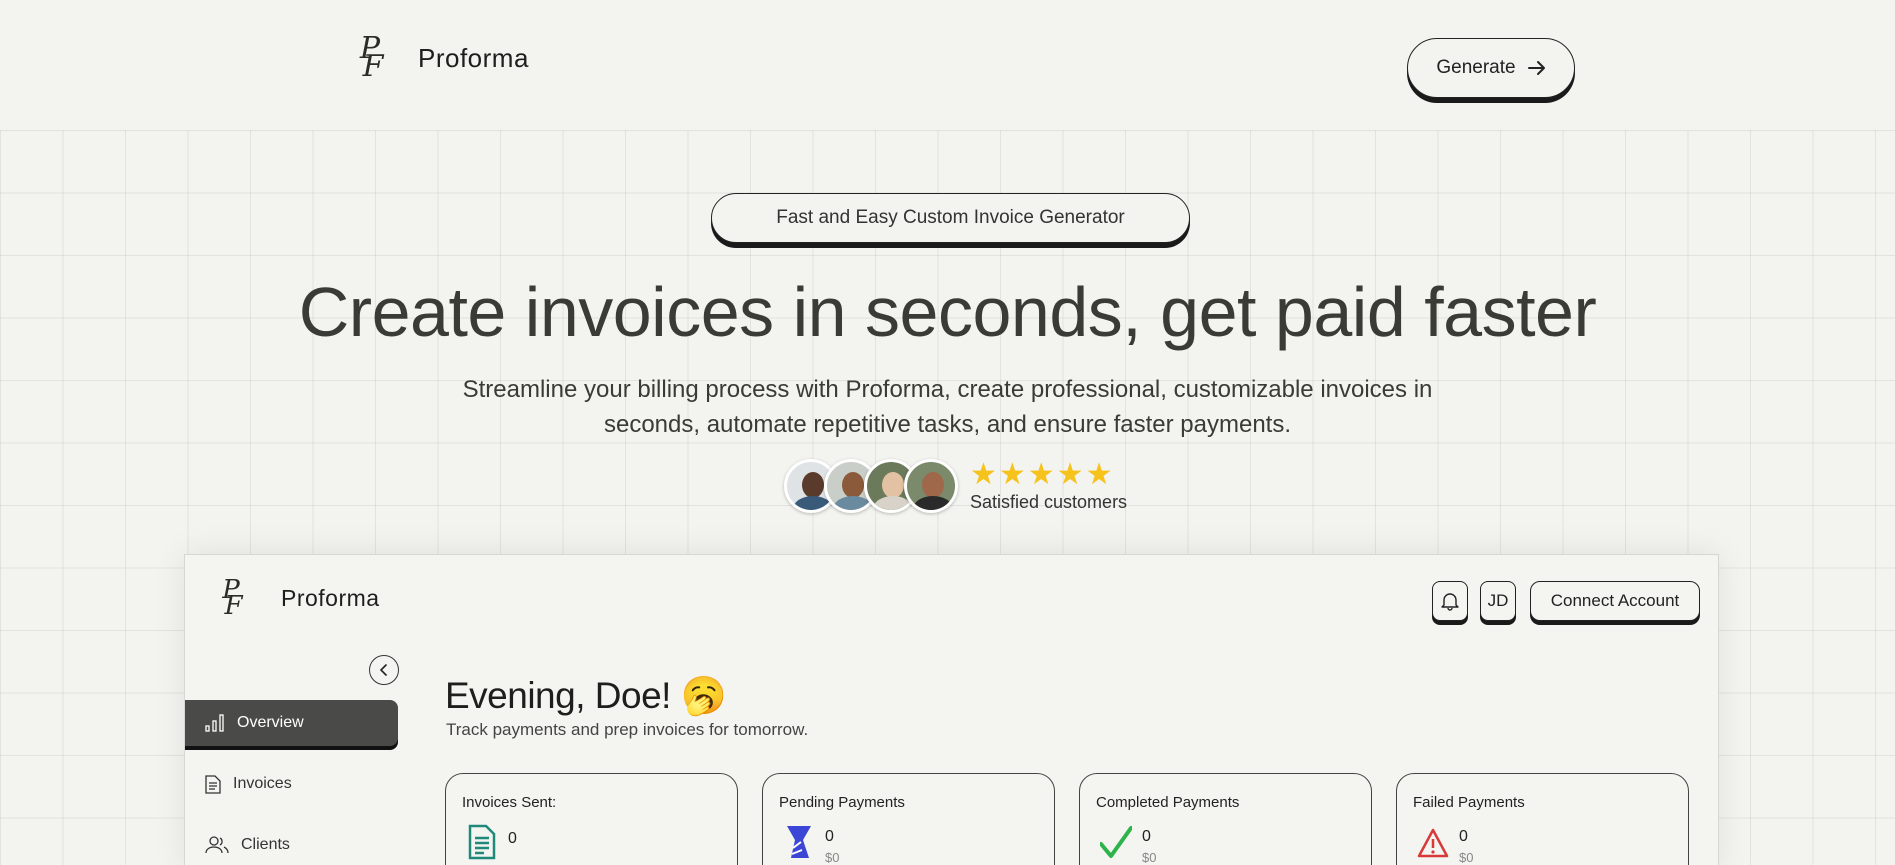  Describe the element at coordinates (1116, 842) in the screenshot. I see `check-icon` at that location.